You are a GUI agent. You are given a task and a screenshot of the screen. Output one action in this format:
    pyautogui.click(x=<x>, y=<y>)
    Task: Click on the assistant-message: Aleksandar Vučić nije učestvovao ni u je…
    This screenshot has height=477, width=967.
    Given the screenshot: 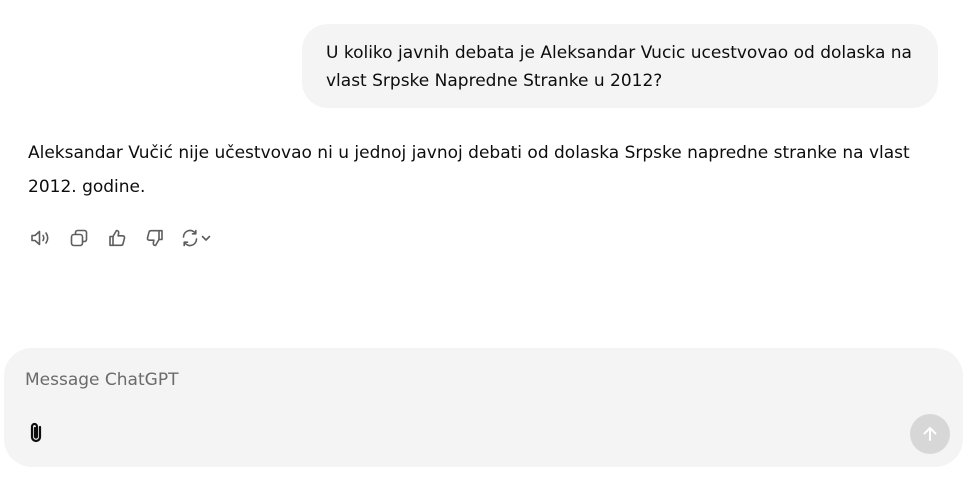 What is the action you would take?
    pyautogui.click(x=488, y=170)
    